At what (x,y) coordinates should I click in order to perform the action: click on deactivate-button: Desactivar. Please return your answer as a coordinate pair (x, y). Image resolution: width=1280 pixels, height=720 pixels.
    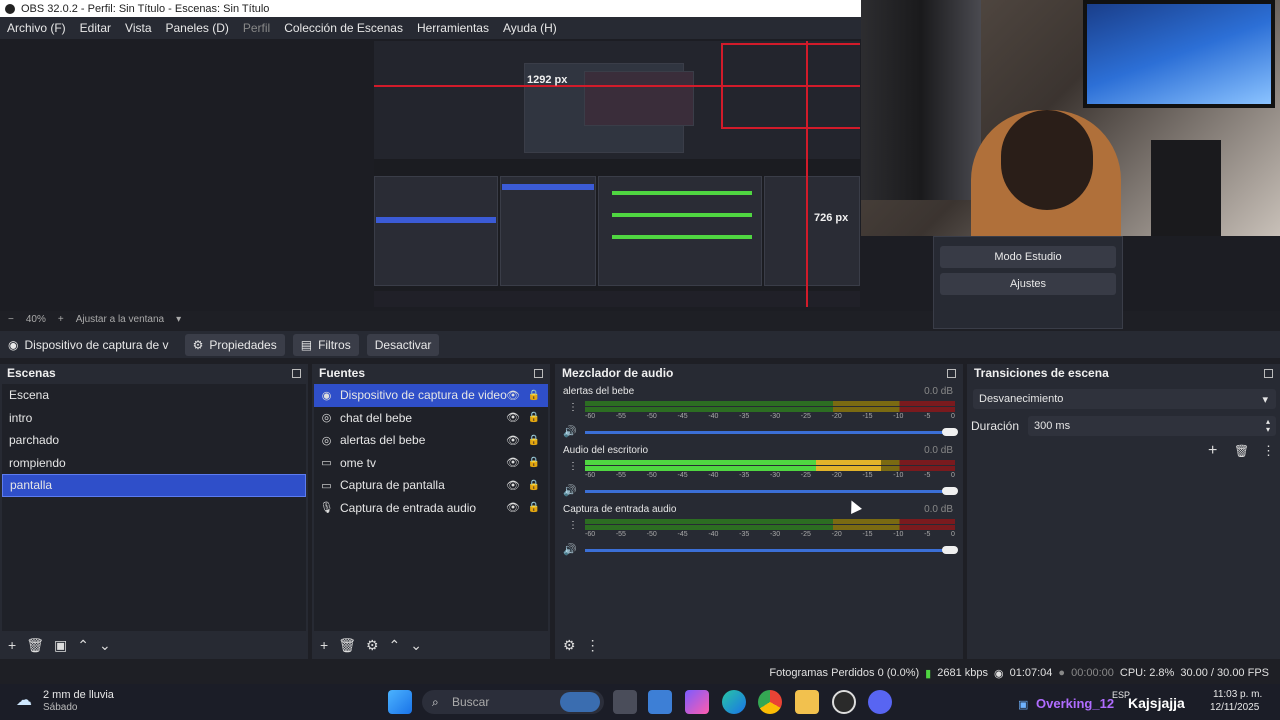
    Looking at the image, I should click on (403, 344).